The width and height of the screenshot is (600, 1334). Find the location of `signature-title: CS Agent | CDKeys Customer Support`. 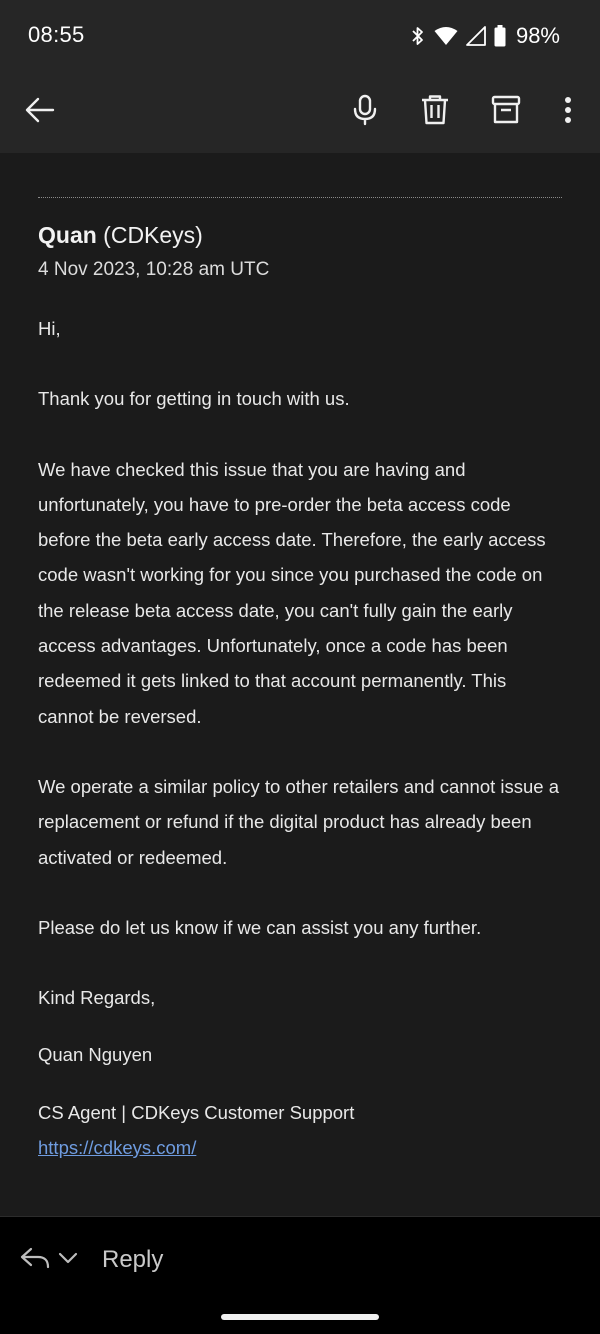

signature-title: CS Agent | CDKeys Customer Support is located at coordinates (196, 1112).